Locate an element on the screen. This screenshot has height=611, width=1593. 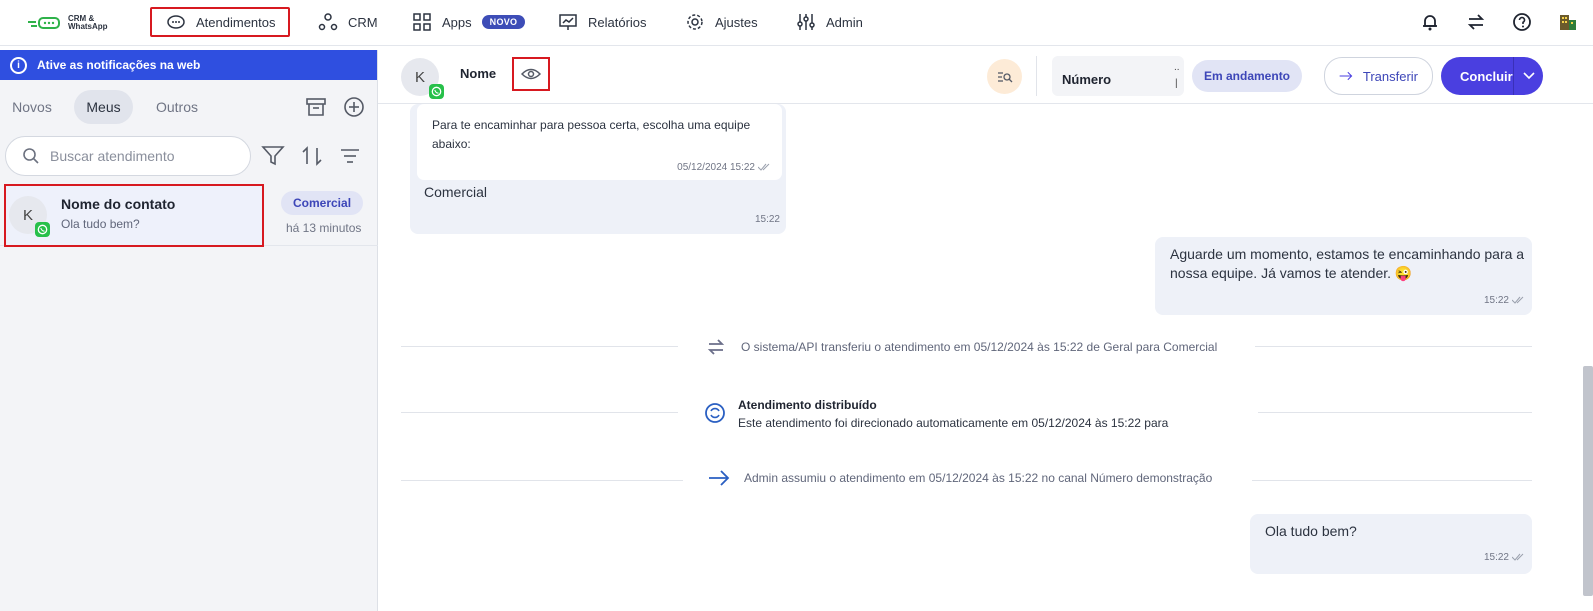
channel-selector: Número .. | is located at coordinates (1118, 76).